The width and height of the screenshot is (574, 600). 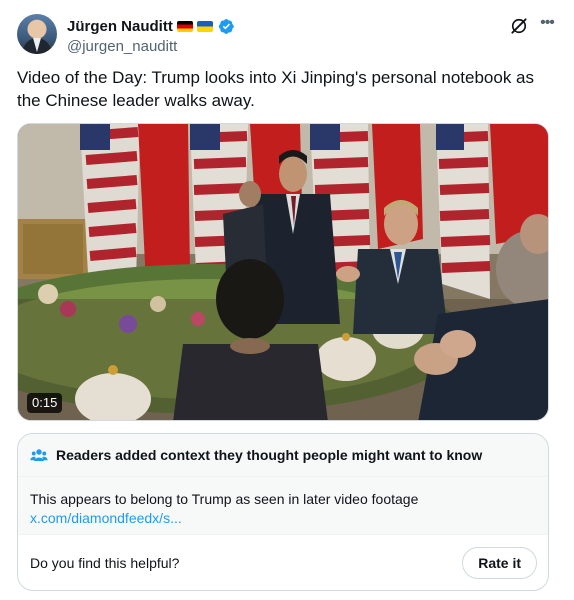 I want to click on name-row: Jürgen Nauditt, so click(x=151, y=26).